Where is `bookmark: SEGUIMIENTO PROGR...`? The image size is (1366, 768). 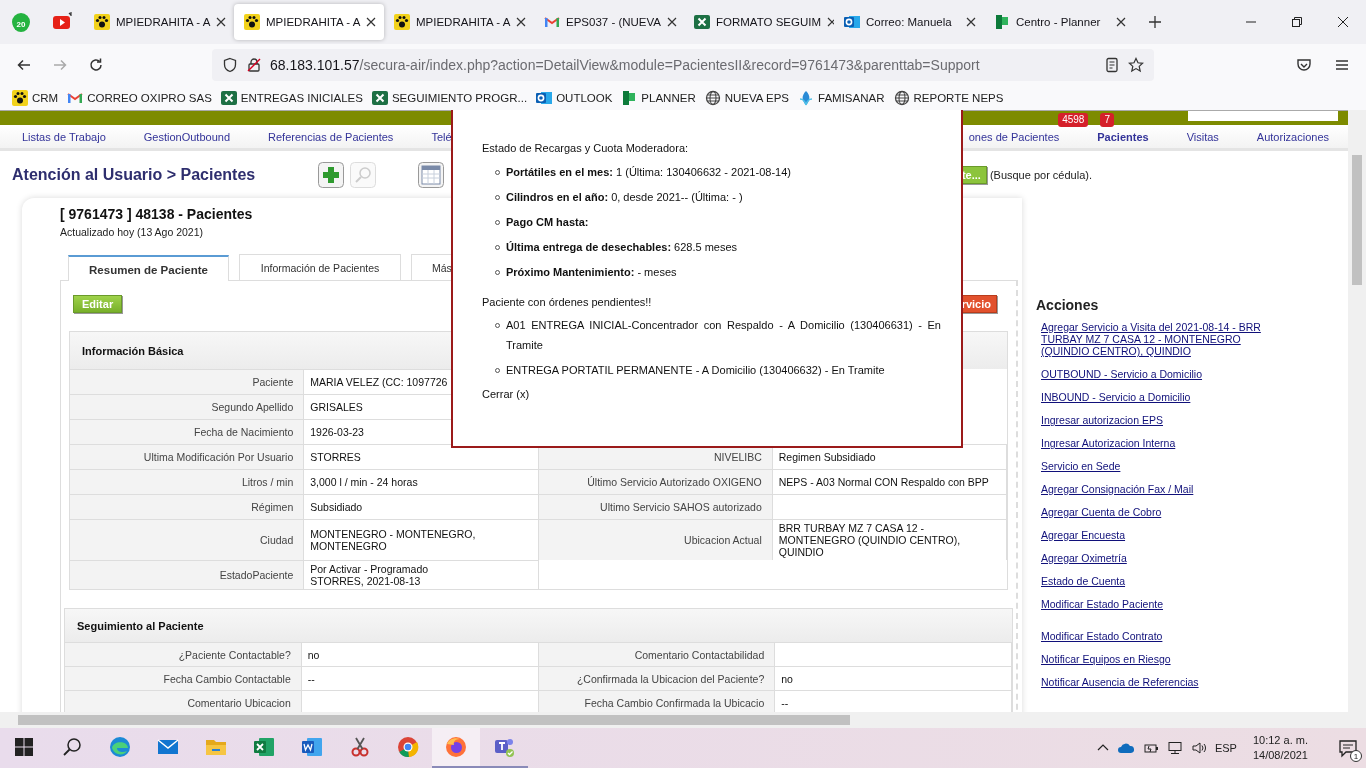
bookmark: SEGUIMIENTO PROGR... is located at coordinates (449, 98).